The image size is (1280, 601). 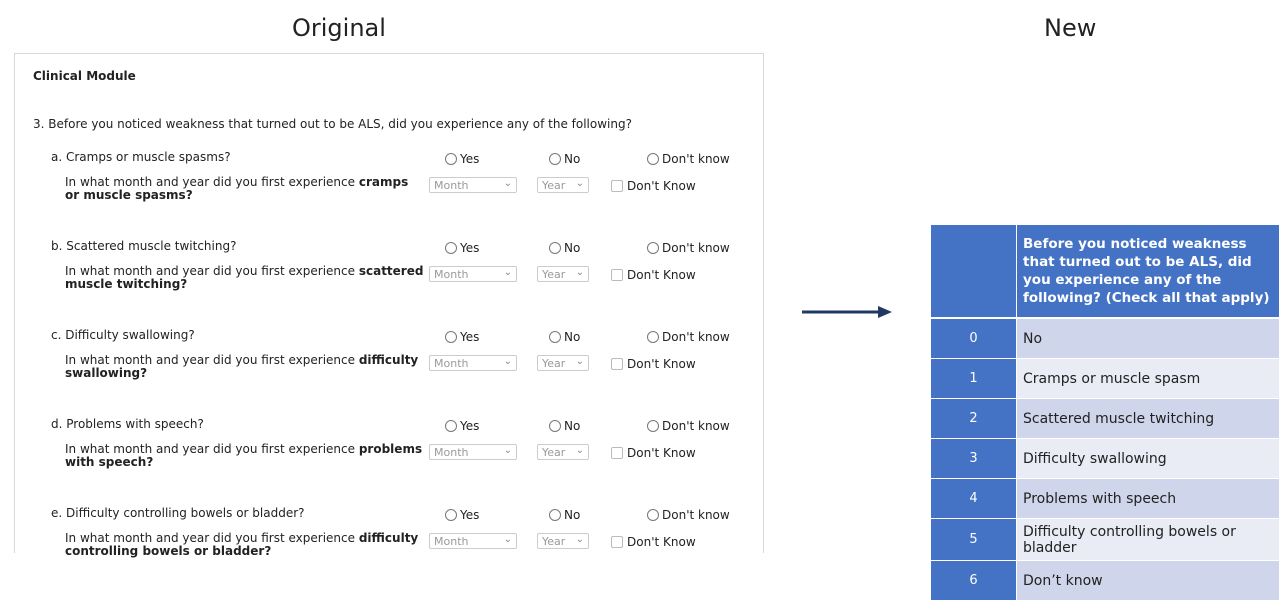 I want to click on row-text: Difficulty swallowing, so click(x=1147, y=459).